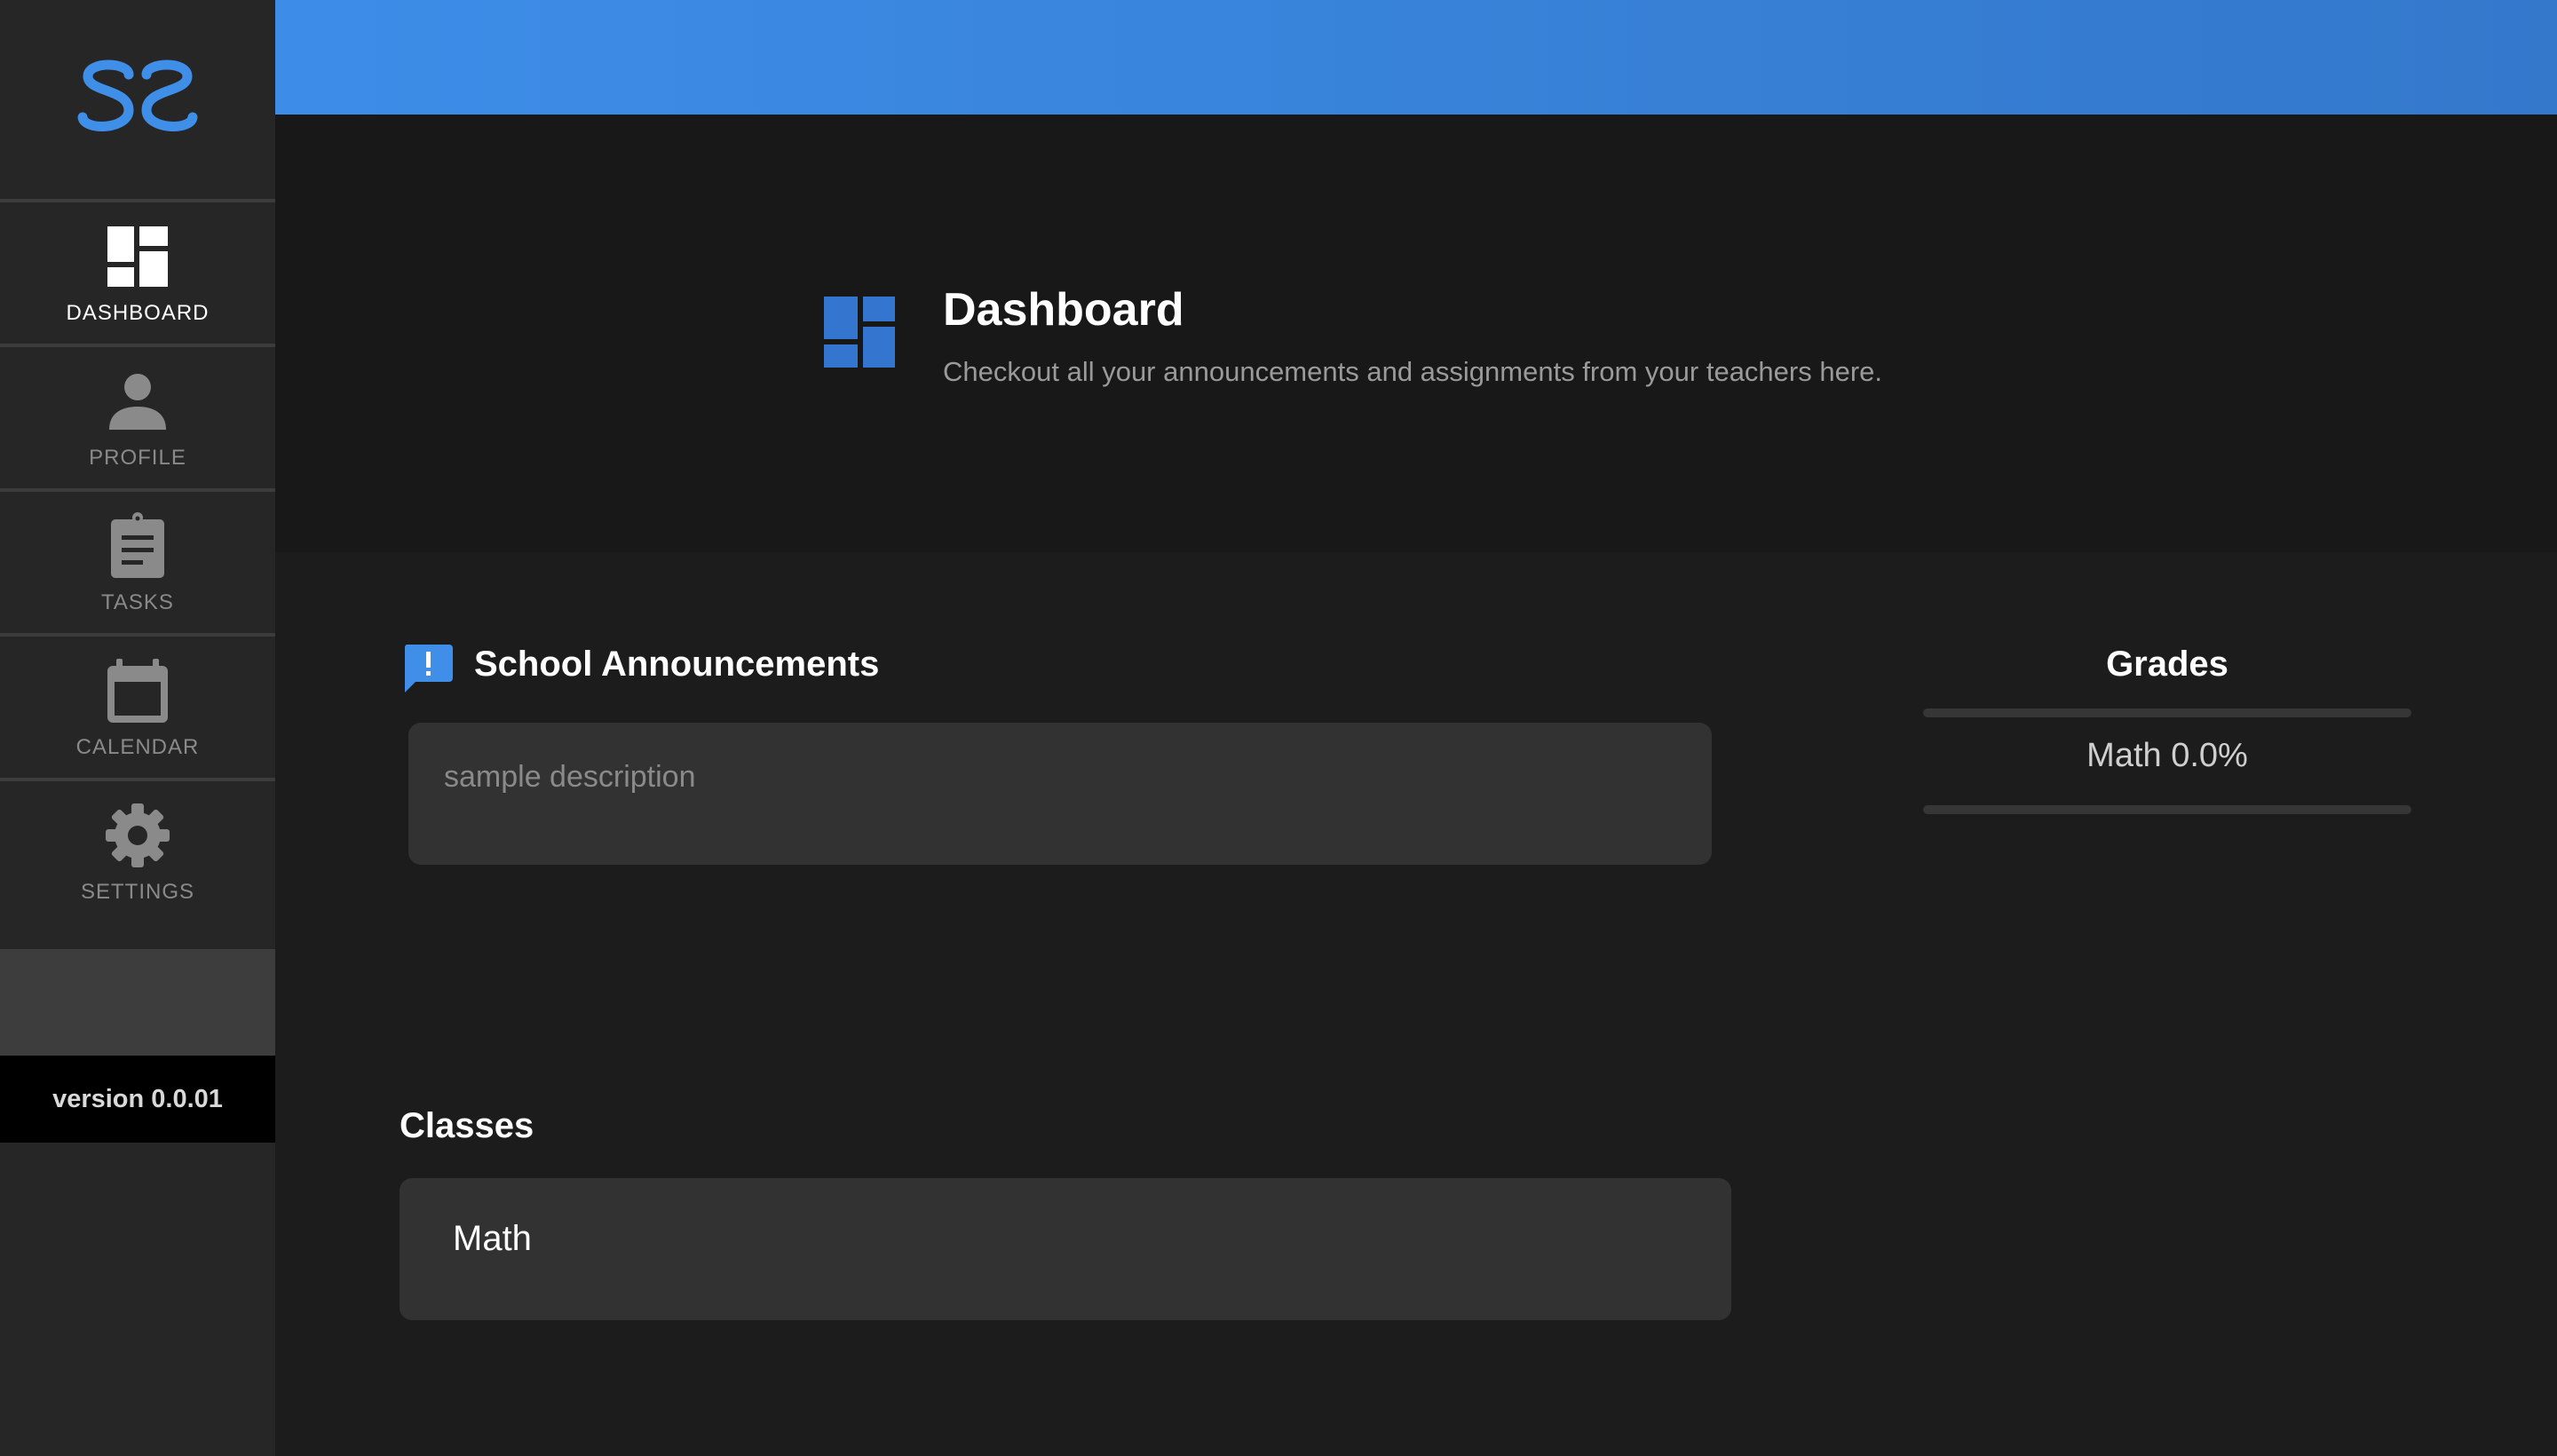  Describe the element at coordinates (137, 546) in the screenshot. I see `clipboard-icon` at that location.